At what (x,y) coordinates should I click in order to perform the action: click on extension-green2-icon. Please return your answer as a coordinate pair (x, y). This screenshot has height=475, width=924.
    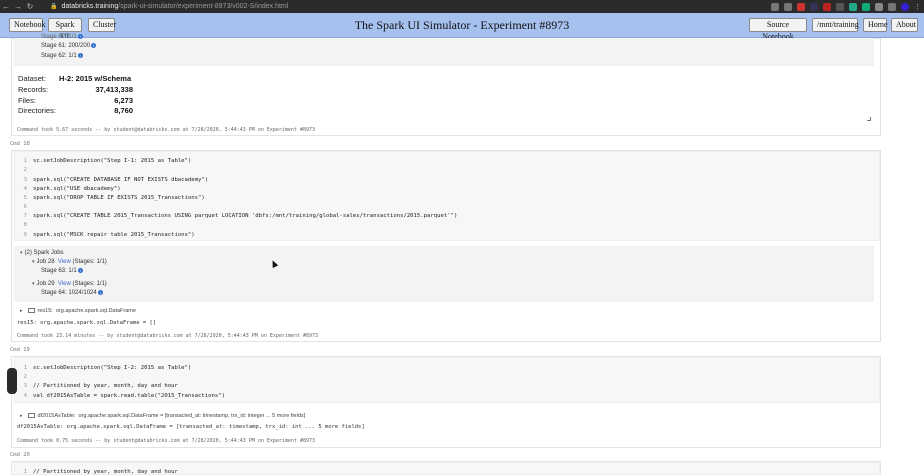
    Looking at the image, I should click on (866, 6).